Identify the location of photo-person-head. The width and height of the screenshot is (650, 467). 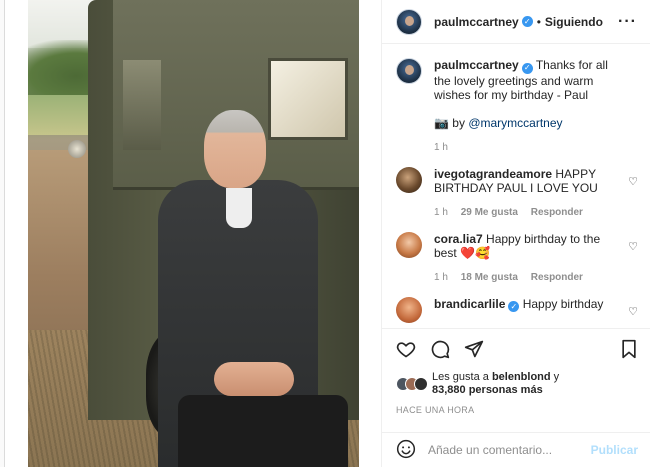
(235, 149).